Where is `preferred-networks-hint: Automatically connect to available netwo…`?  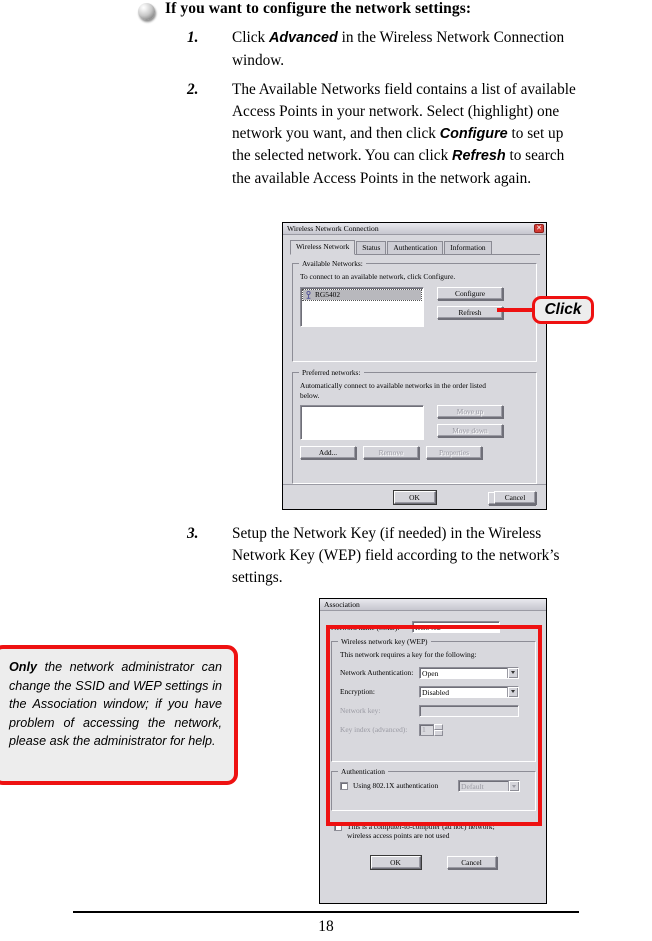
preferred-networks-hint: Automatically connect to available netwo… is located at coordinates (393, 390).